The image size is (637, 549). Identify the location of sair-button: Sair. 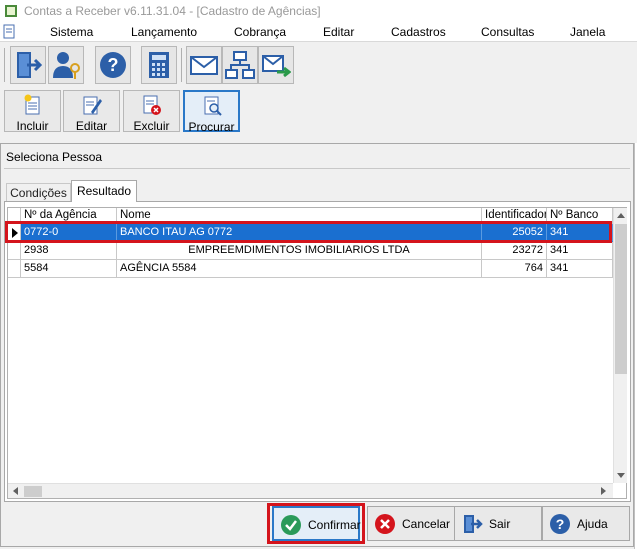
(498, 523).